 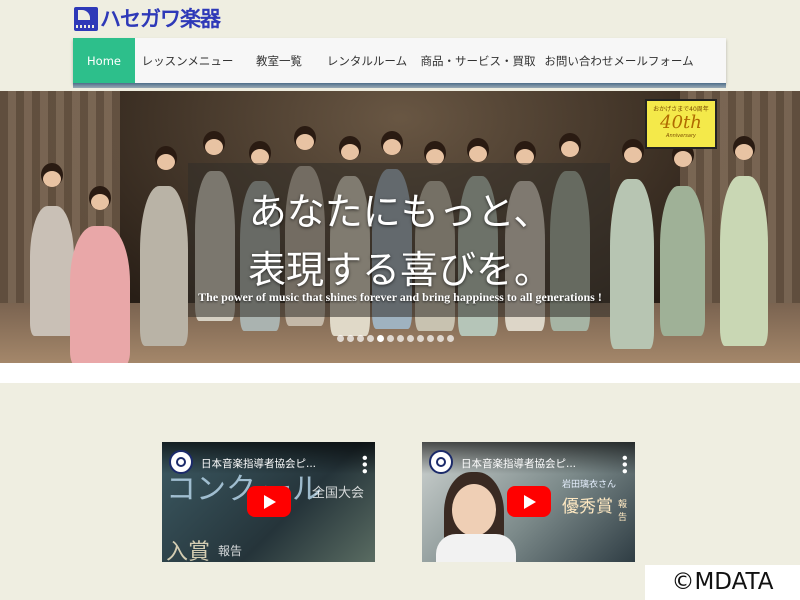 What do you see at coordinates (589, 485) in the screenshot?
I see `video2-overlay-text-1: 岩田璃衣さん` at bounding box center [589, 485].